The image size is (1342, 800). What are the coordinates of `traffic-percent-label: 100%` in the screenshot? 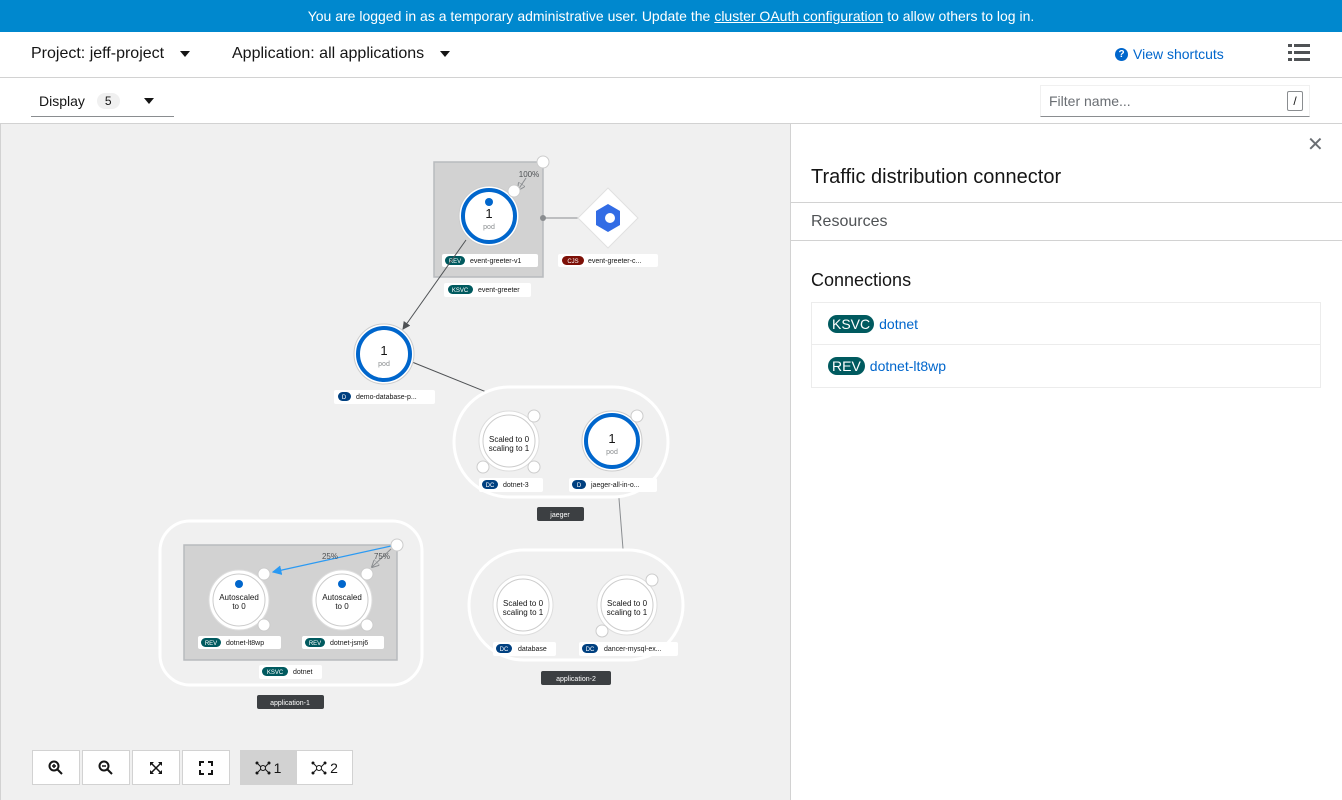 It's located at (529, 174).